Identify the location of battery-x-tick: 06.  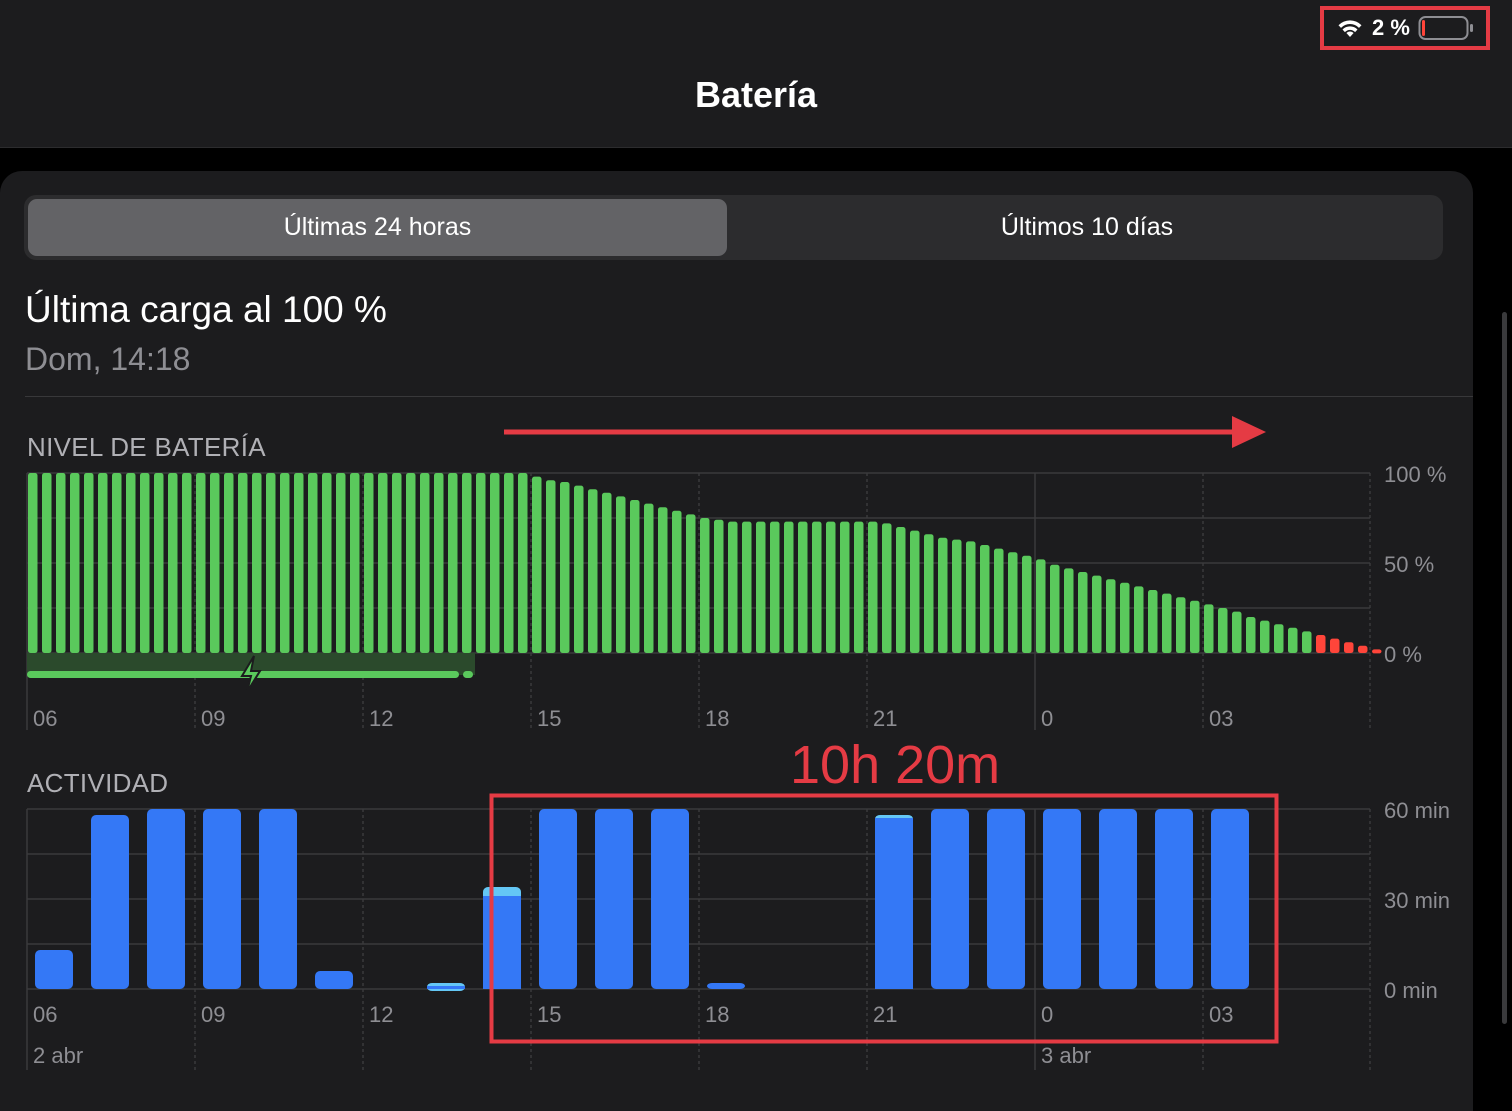
(45, 718).